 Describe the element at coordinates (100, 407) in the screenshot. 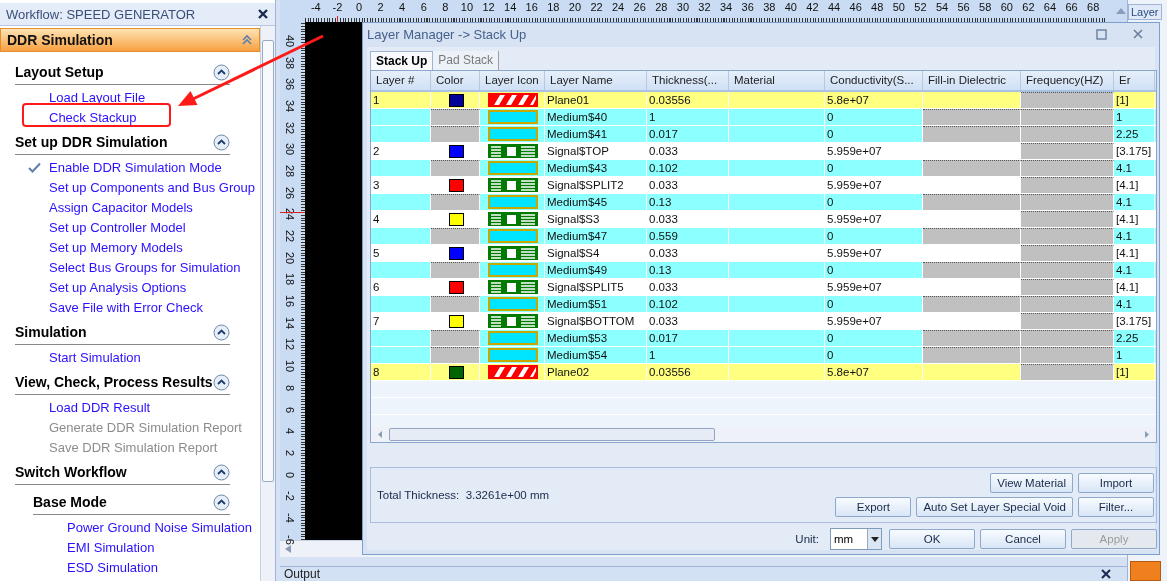

I see `workflow-link: Load DDR Result` at that location.